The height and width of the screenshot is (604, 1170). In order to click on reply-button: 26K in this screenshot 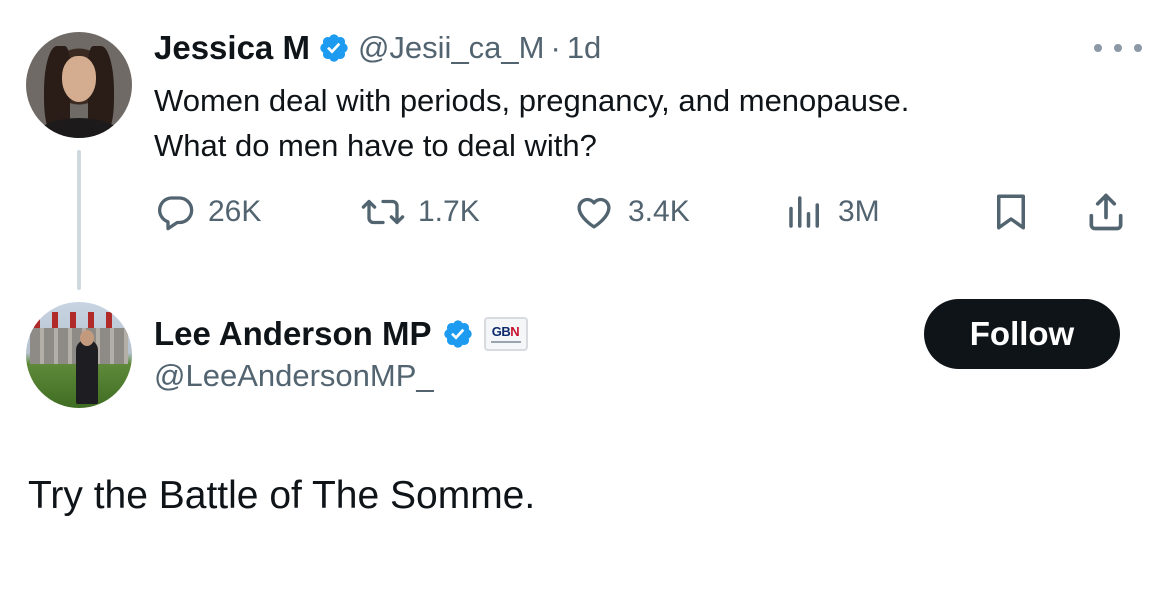, I will do `click(207, 212)`.